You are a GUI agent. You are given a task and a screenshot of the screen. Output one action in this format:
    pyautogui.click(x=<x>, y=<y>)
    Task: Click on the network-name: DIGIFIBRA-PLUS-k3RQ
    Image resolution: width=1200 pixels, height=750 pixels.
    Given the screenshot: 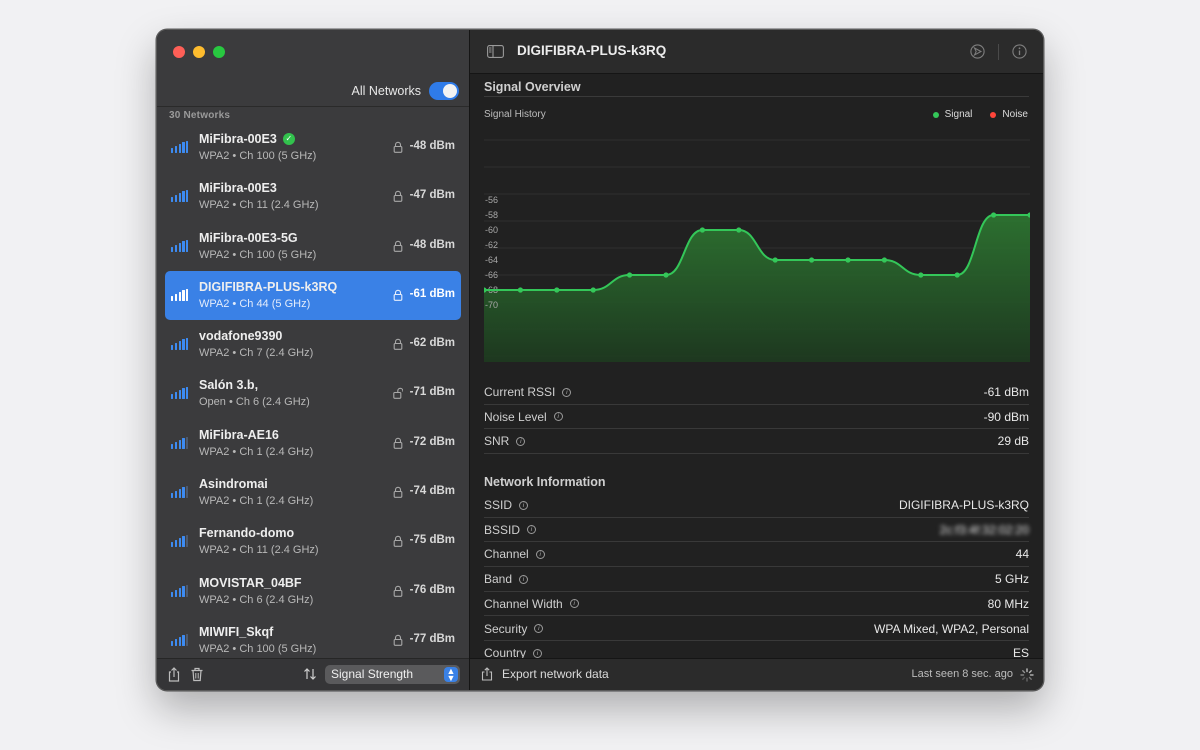 What is the action you would take?
    pyautogui.click(x=268, y=286)
    